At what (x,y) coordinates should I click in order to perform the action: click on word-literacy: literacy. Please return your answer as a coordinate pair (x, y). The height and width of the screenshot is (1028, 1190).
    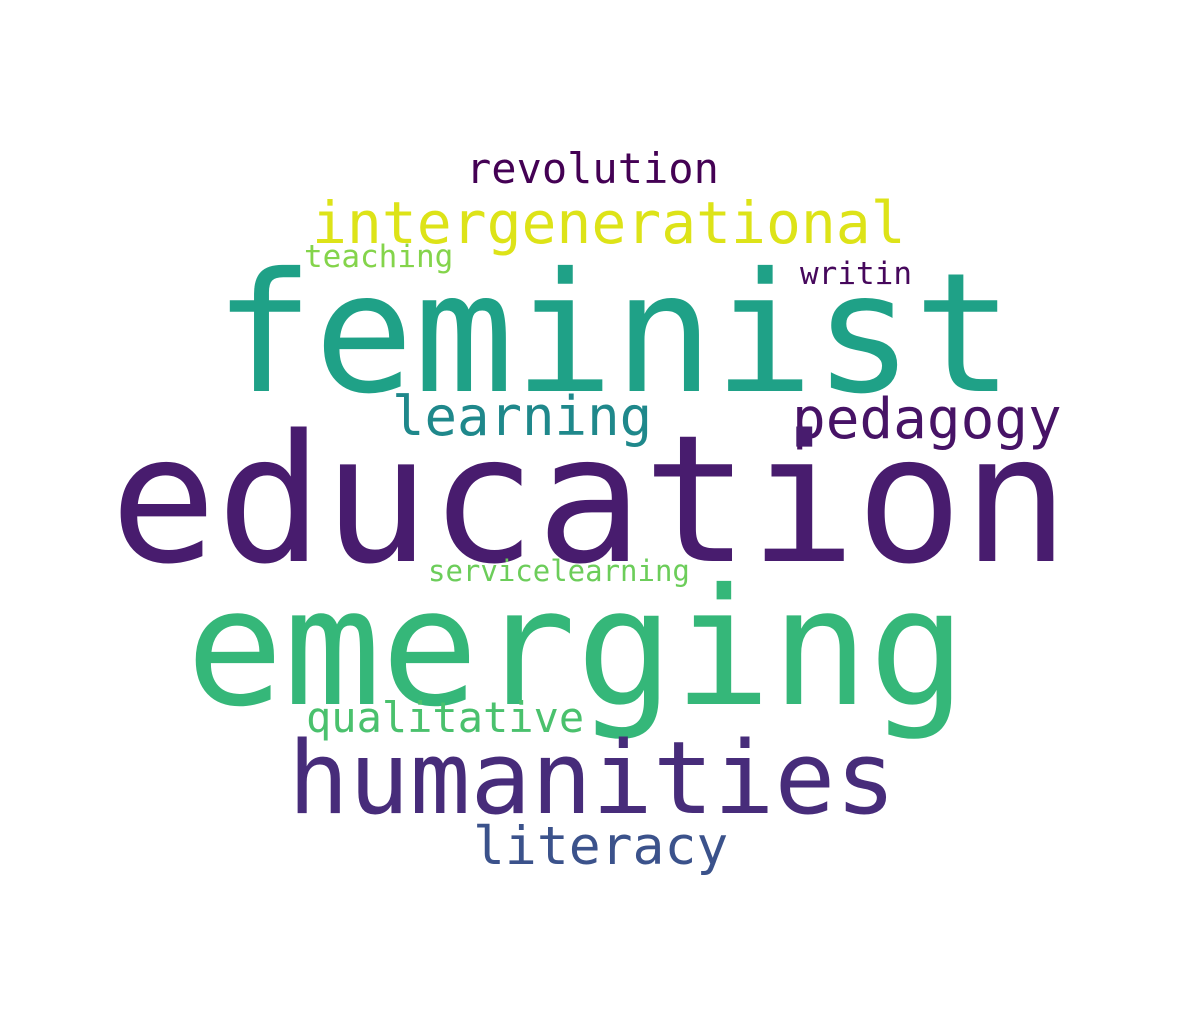
    Looking at the image, I should click on (601, 846).